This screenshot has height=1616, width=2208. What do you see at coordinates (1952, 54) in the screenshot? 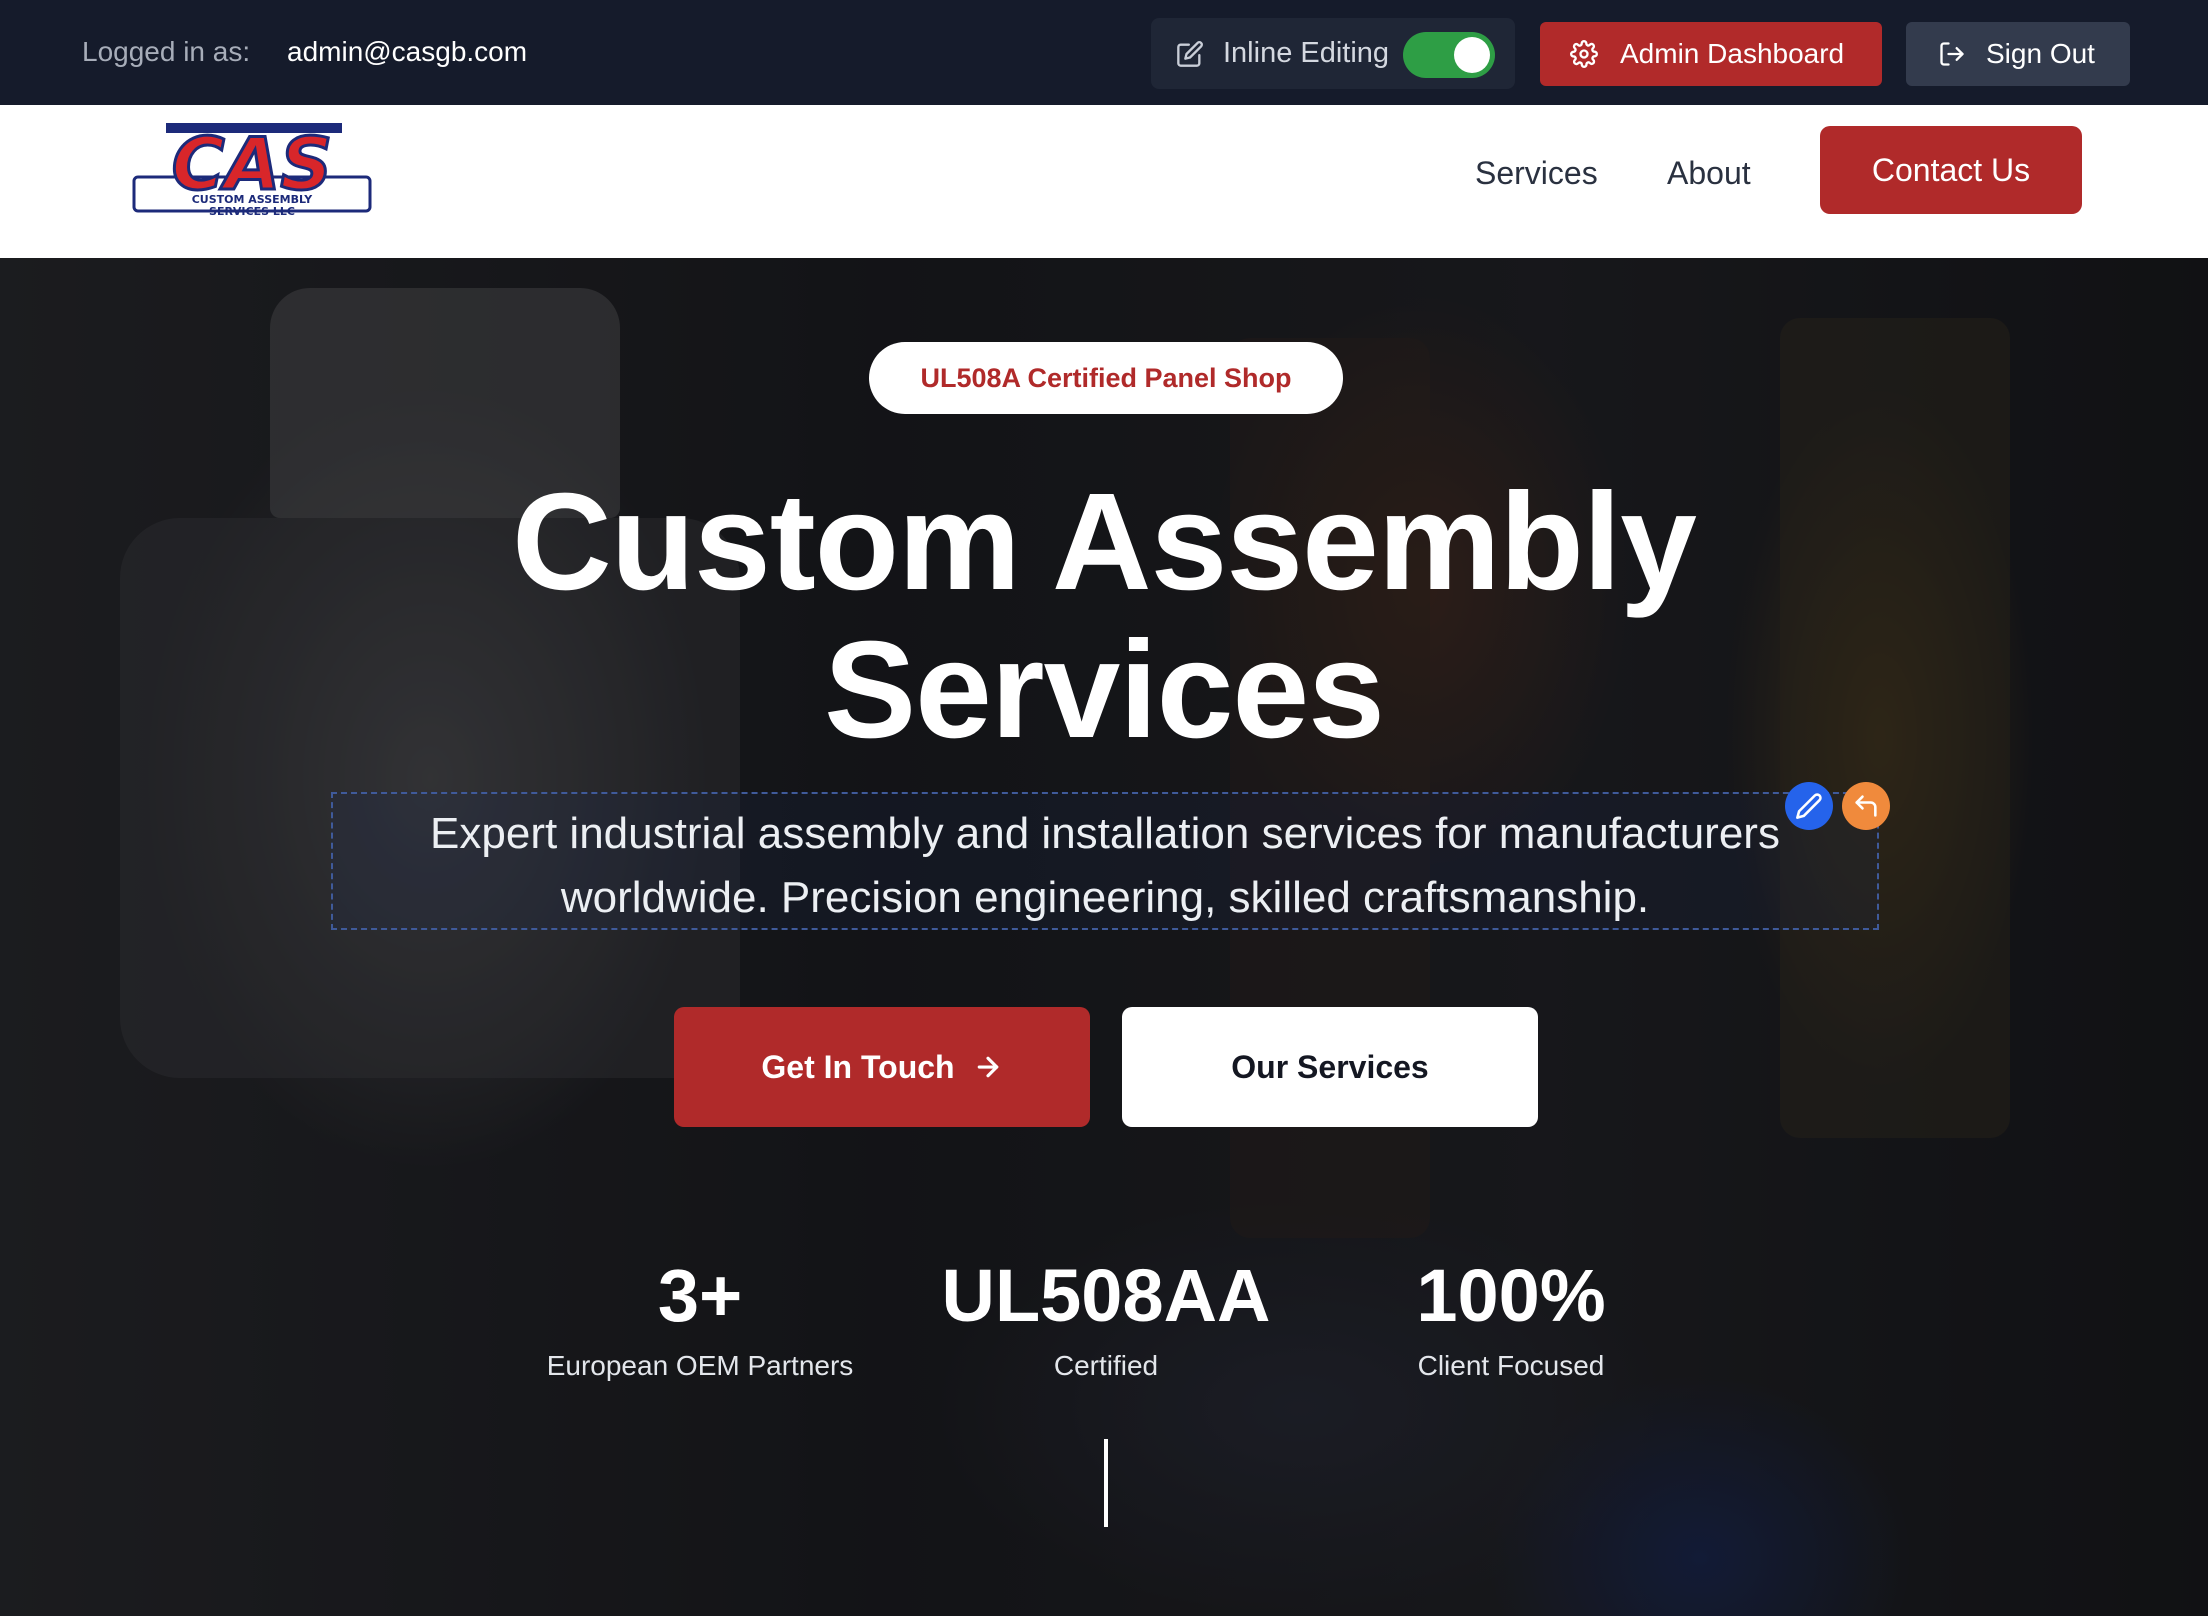
I see `sign-out-icon` at bounding box center [1952, 54].